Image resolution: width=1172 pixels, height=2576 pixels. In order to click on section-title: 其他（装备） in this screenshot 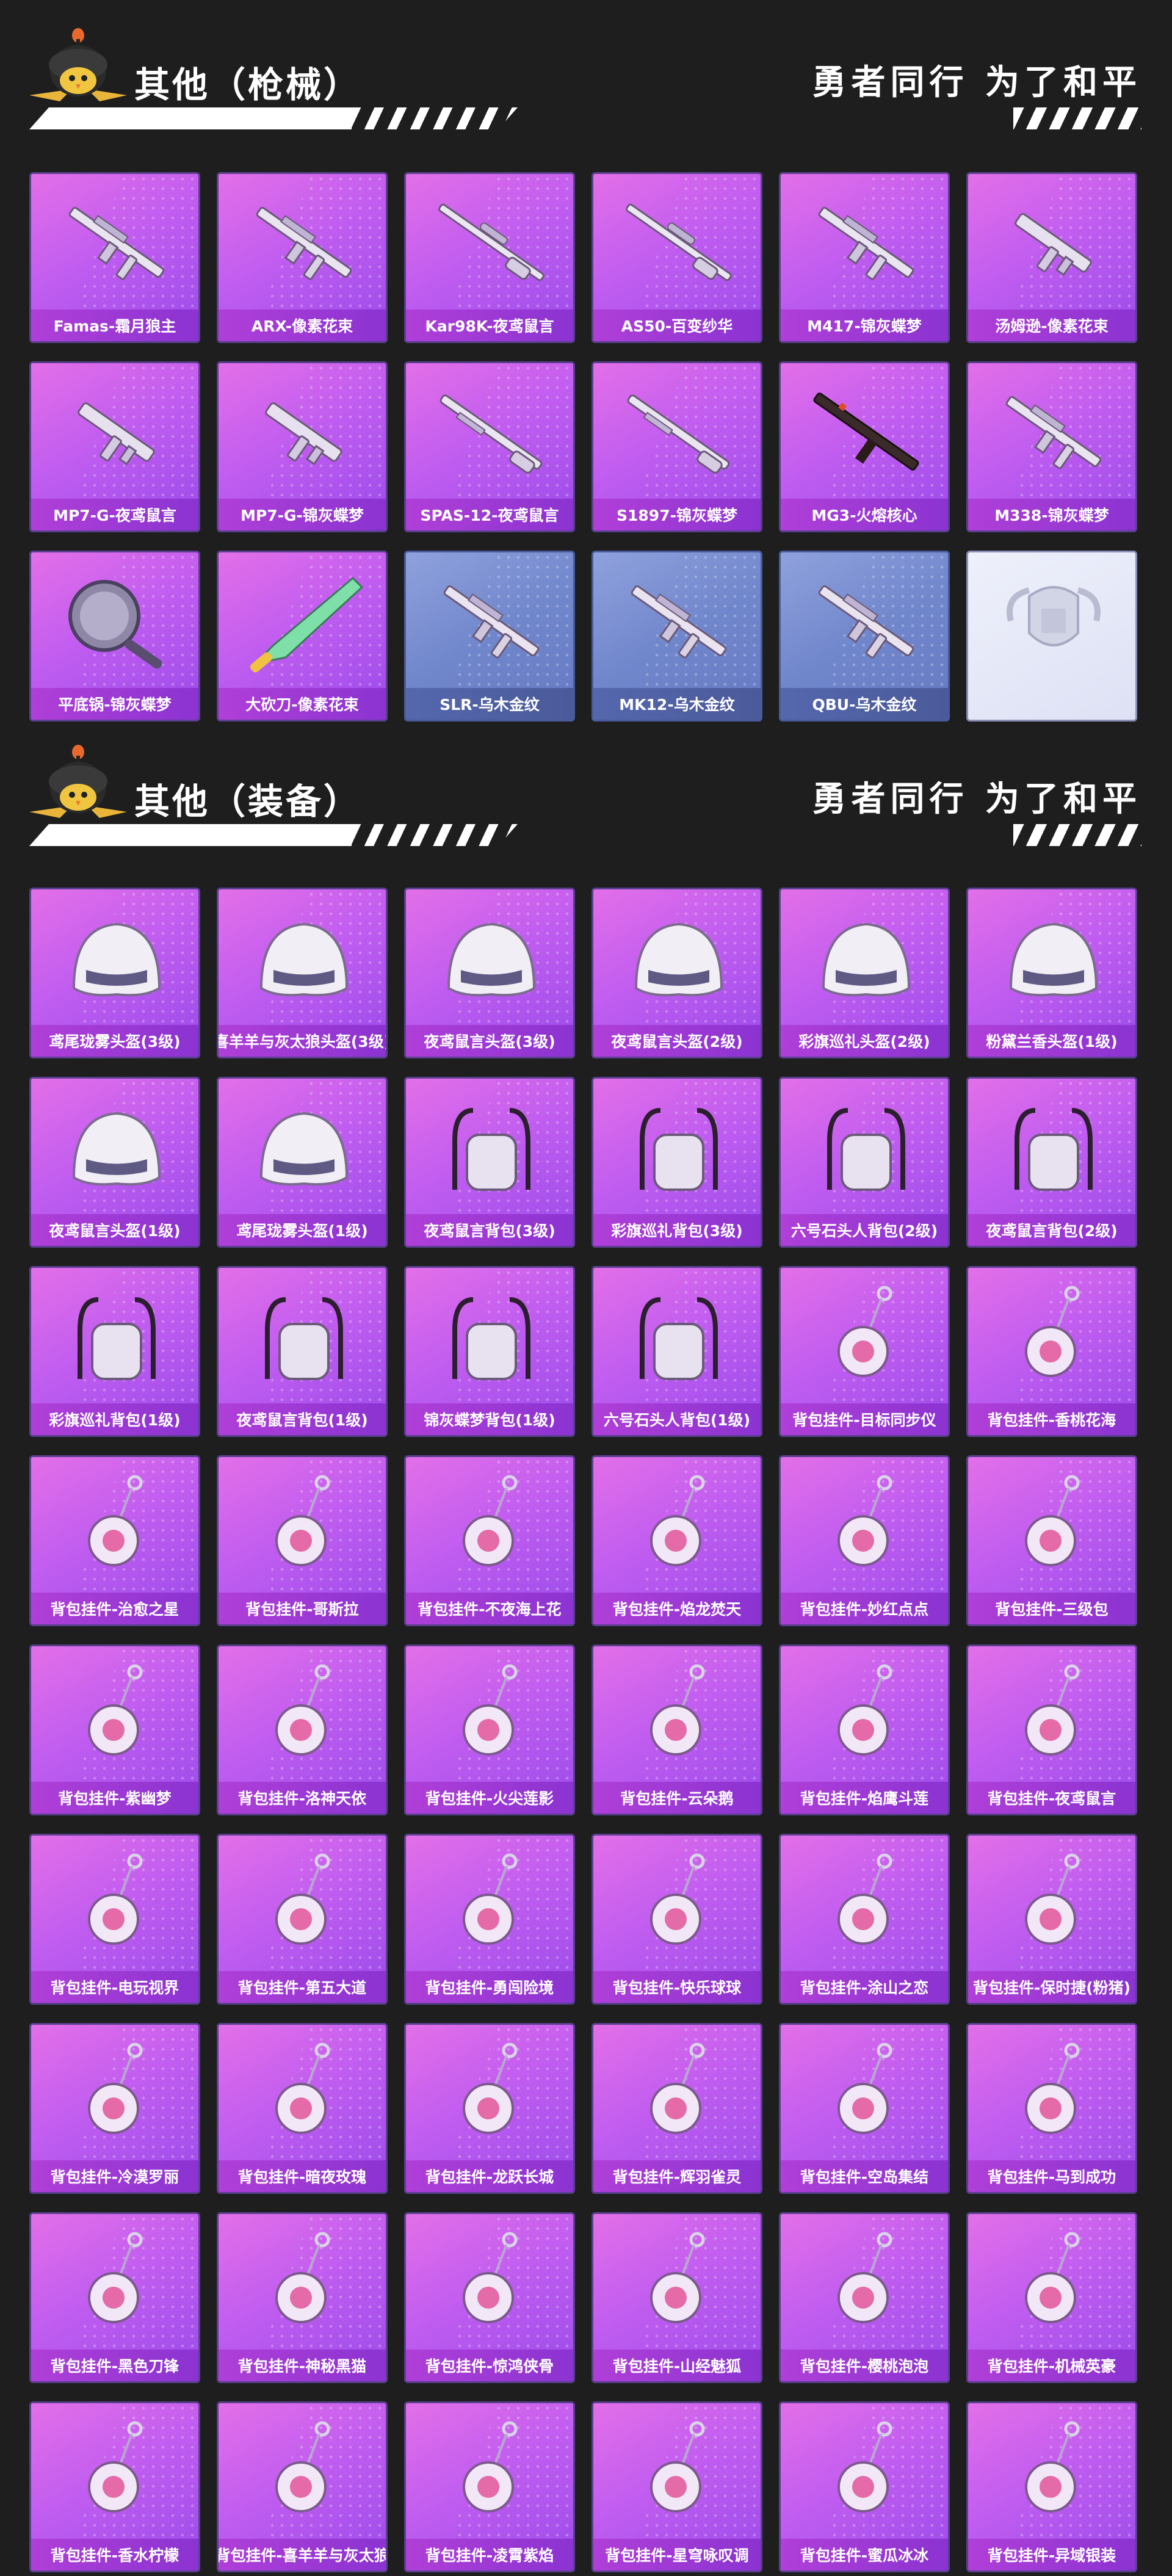, I will do `click(248, 801)`.